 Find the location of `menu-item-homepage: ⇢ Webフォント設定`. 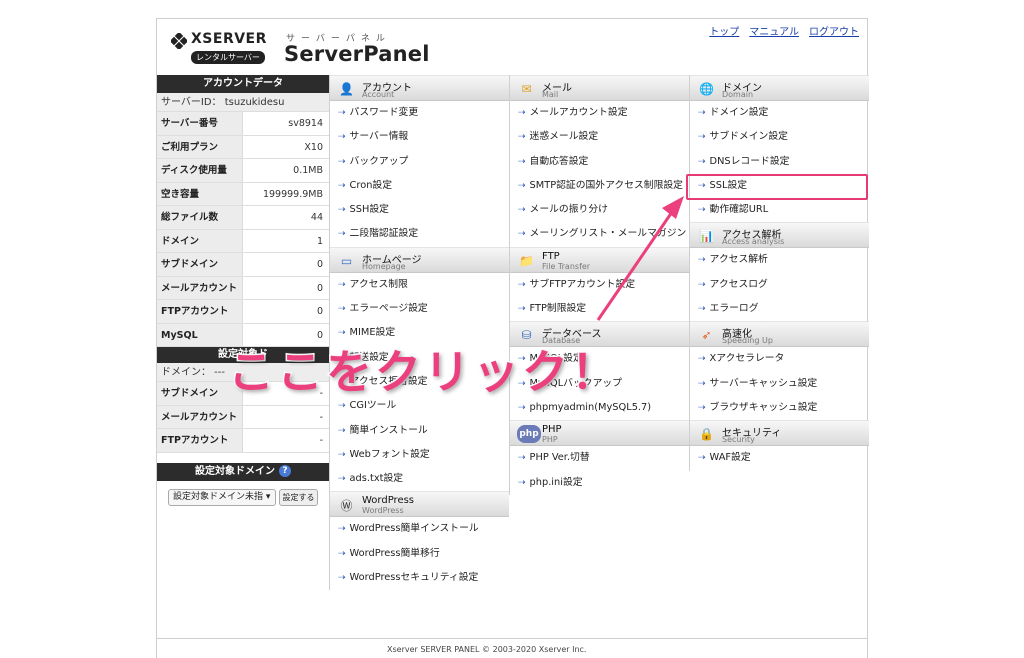

menu-item-homepage: ⇢ Webフォント設定 is located at coordinates (419, 455).